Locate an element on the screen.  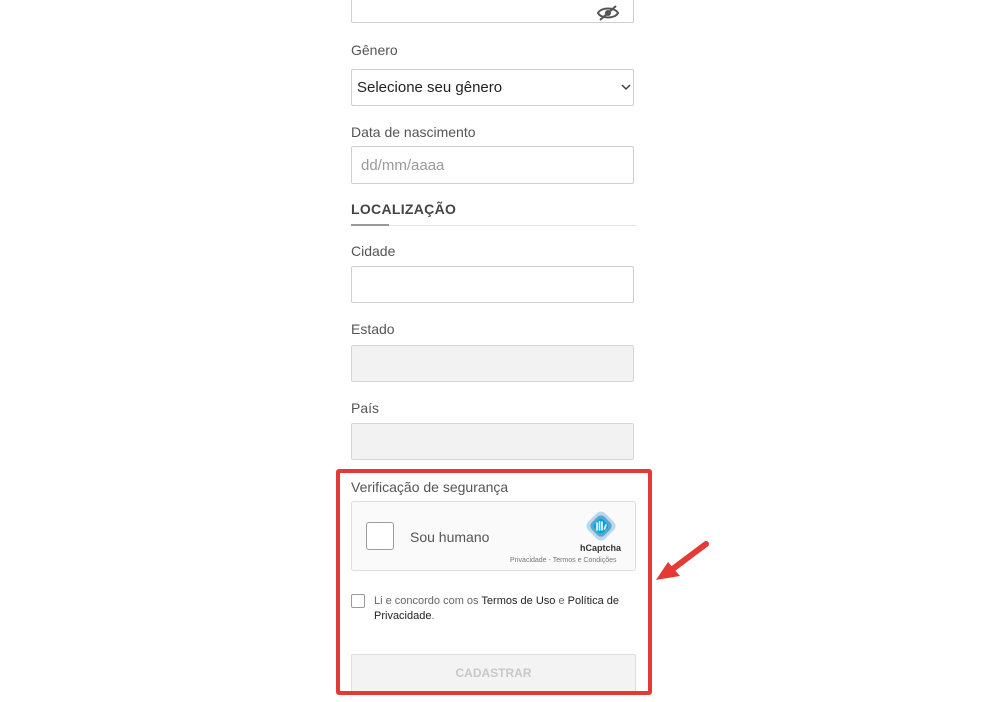
city-input is located at coordinates (492, 284).